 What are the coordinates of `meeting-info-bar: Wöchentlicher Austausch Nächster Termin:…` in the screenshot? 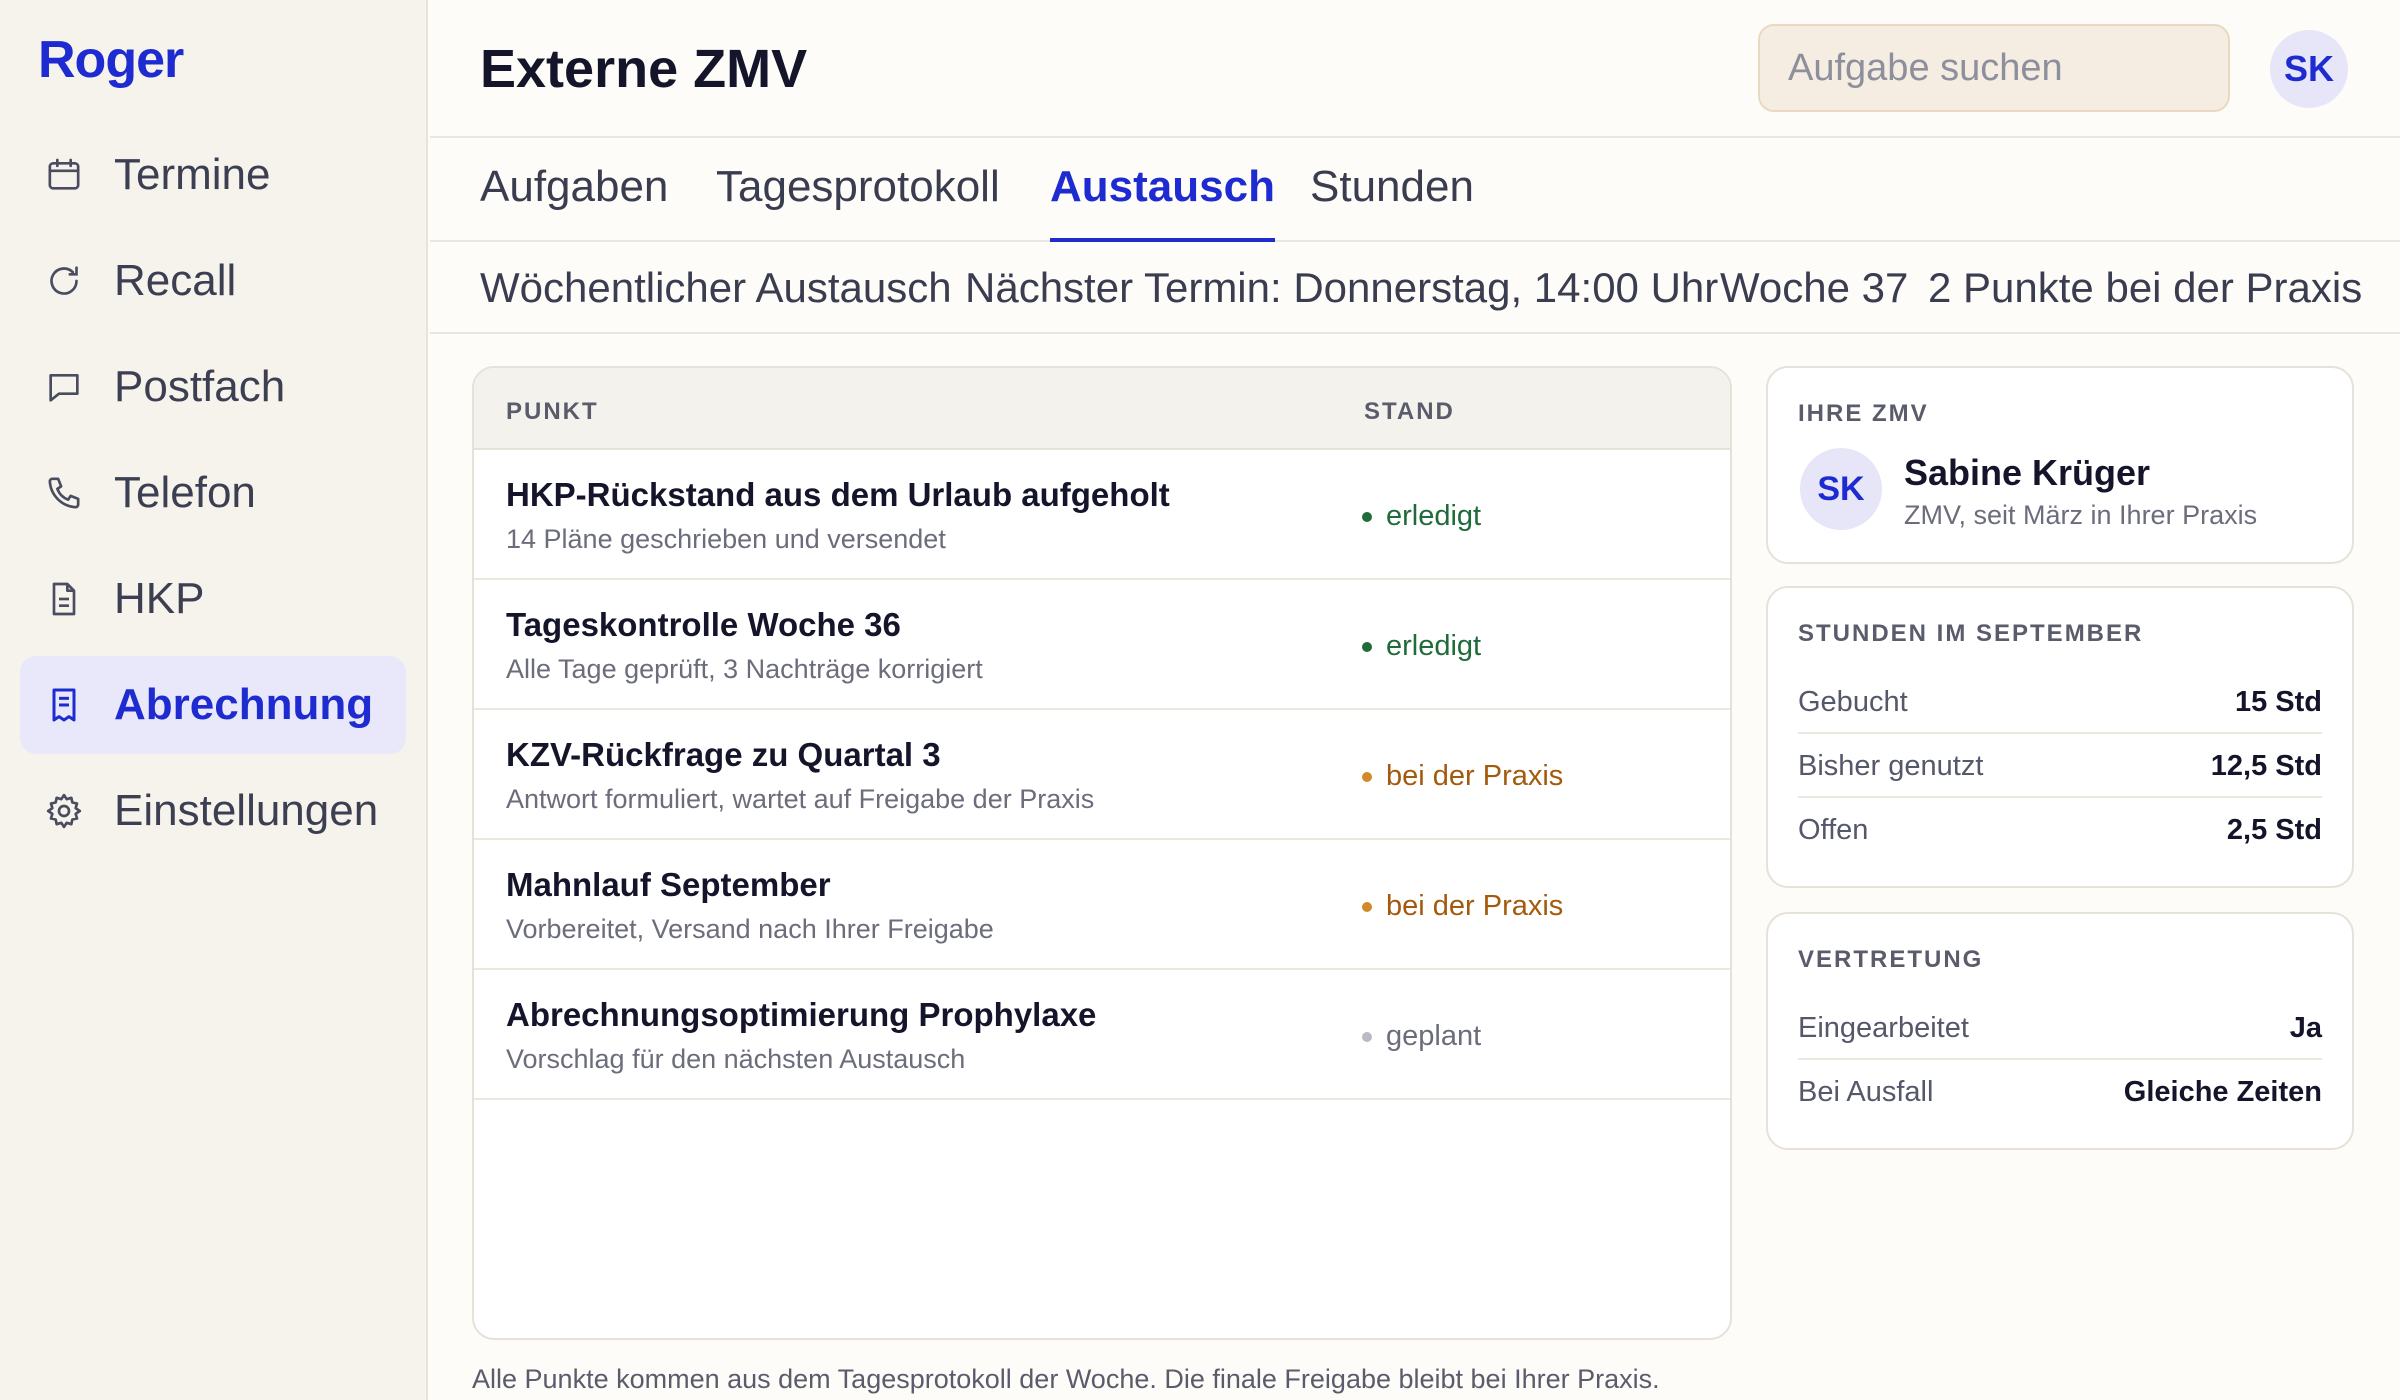 It's located at (1415, 288).